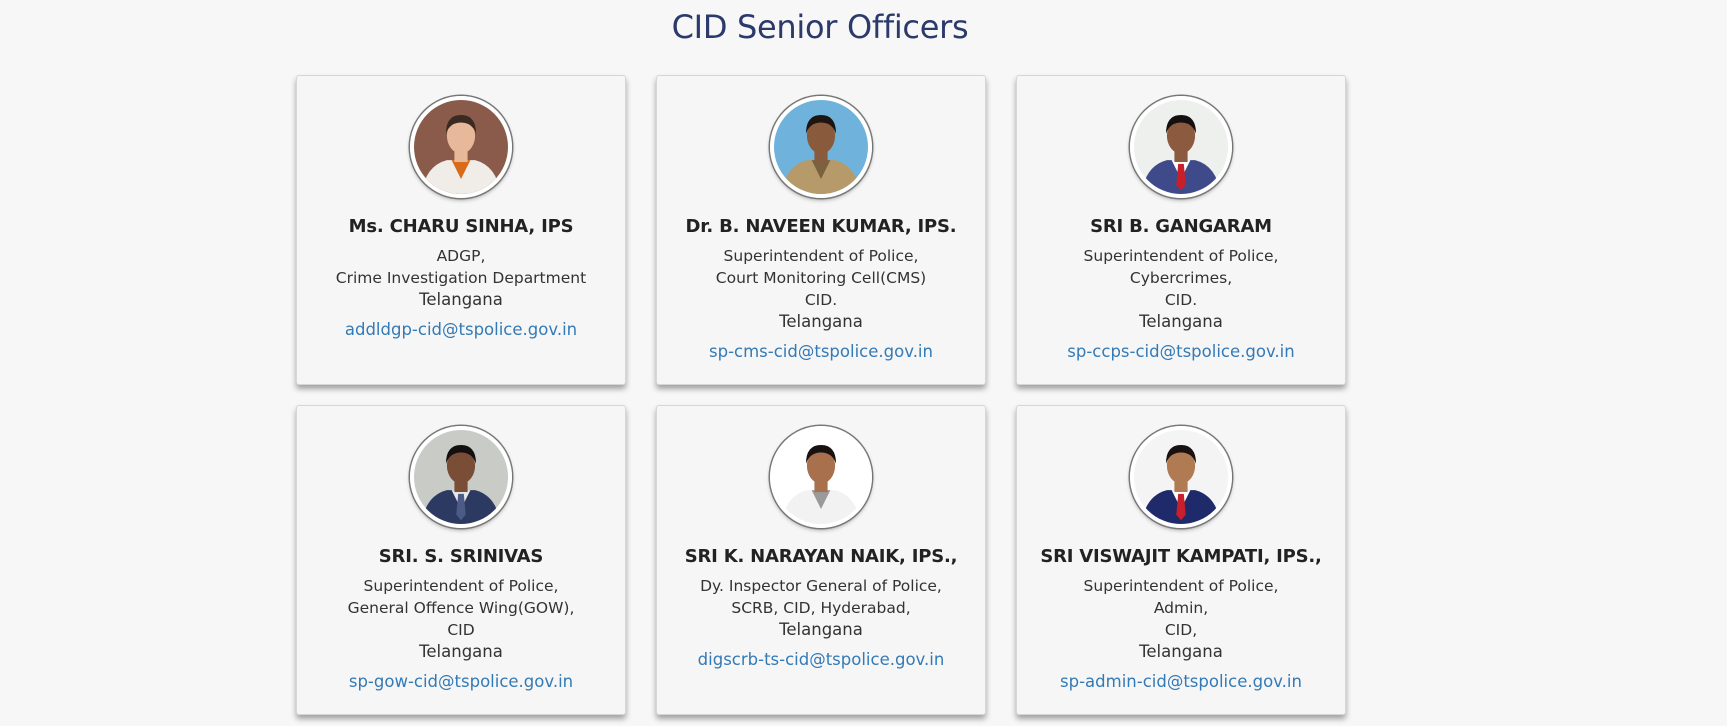 This screenshot has height=726, width=1727. Describe the element at coordinates (461, 556) in the screenshot. I see `officer-name: SRI. S. SRINIVAS` at that location.